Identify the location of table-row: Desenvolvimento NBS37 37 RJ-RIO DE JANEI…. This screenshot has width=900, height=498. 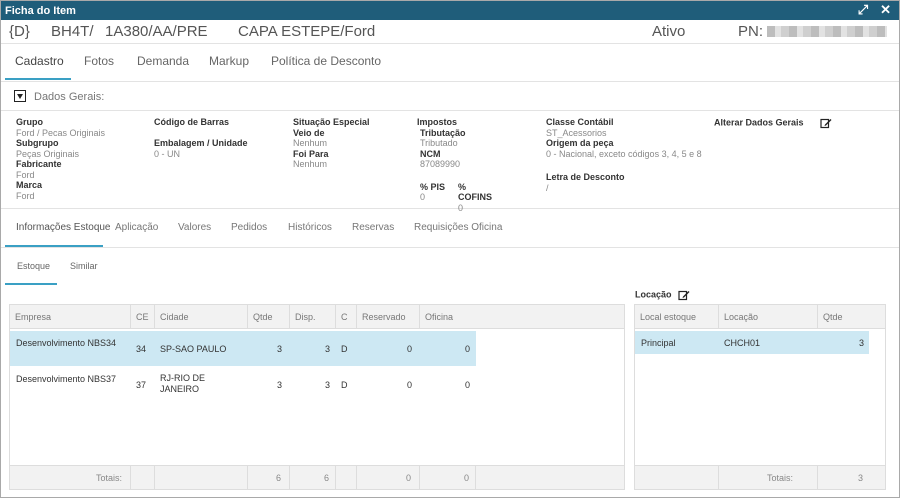
(243, 384).